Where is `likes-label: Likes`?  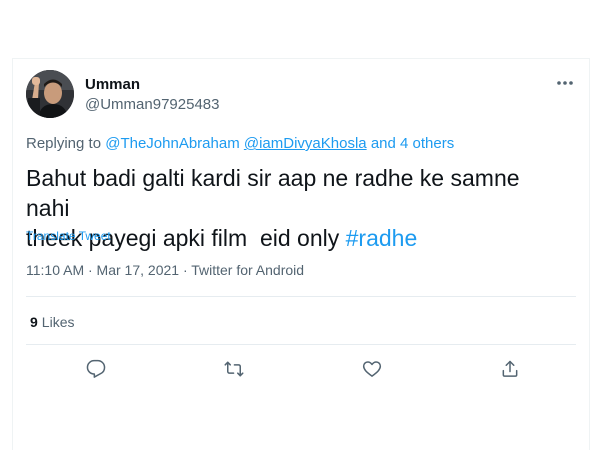 likes-label: Likes is located at coordinates (58, 322).